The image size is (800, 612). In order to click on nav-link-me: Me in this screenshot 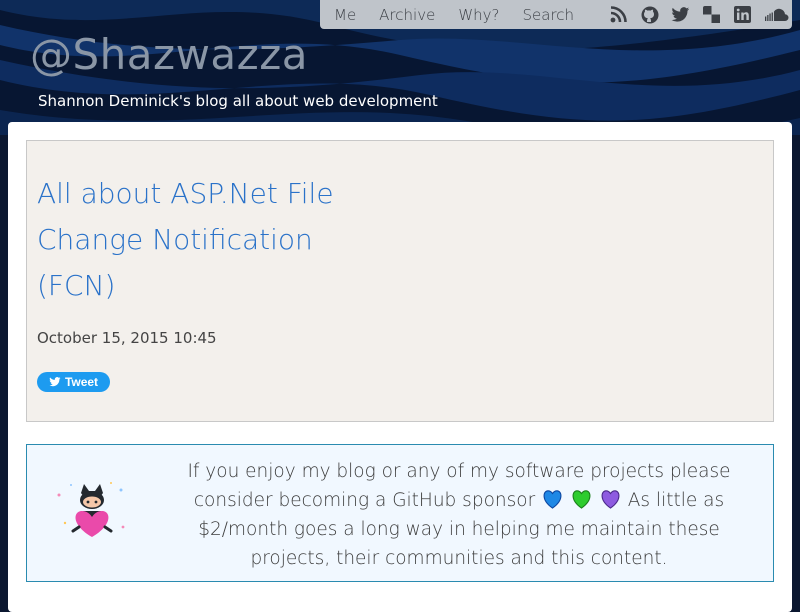, I will do `click(345, 15)`.